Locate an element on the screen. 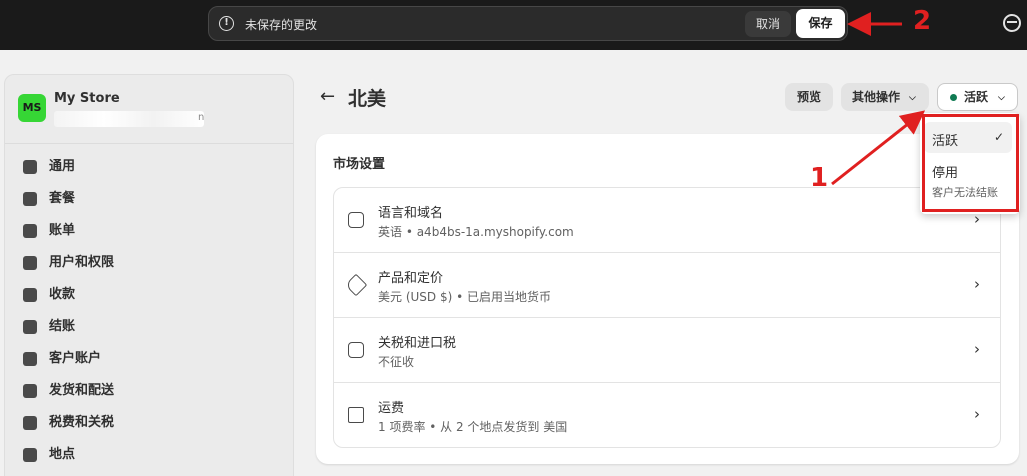 Image resolution: width=1027 pixels, height=476 pixels. annotation-arrows is located at coordinates (878, 99).